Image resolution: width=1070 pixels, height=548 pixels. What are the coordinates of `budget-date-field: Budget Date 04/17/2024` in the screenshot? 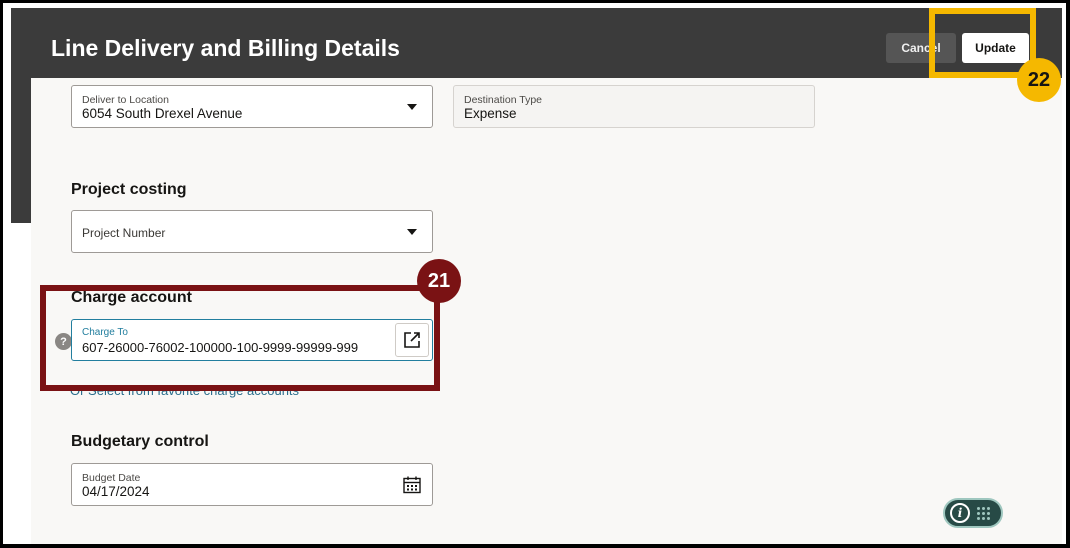 It's located at (252, 484).